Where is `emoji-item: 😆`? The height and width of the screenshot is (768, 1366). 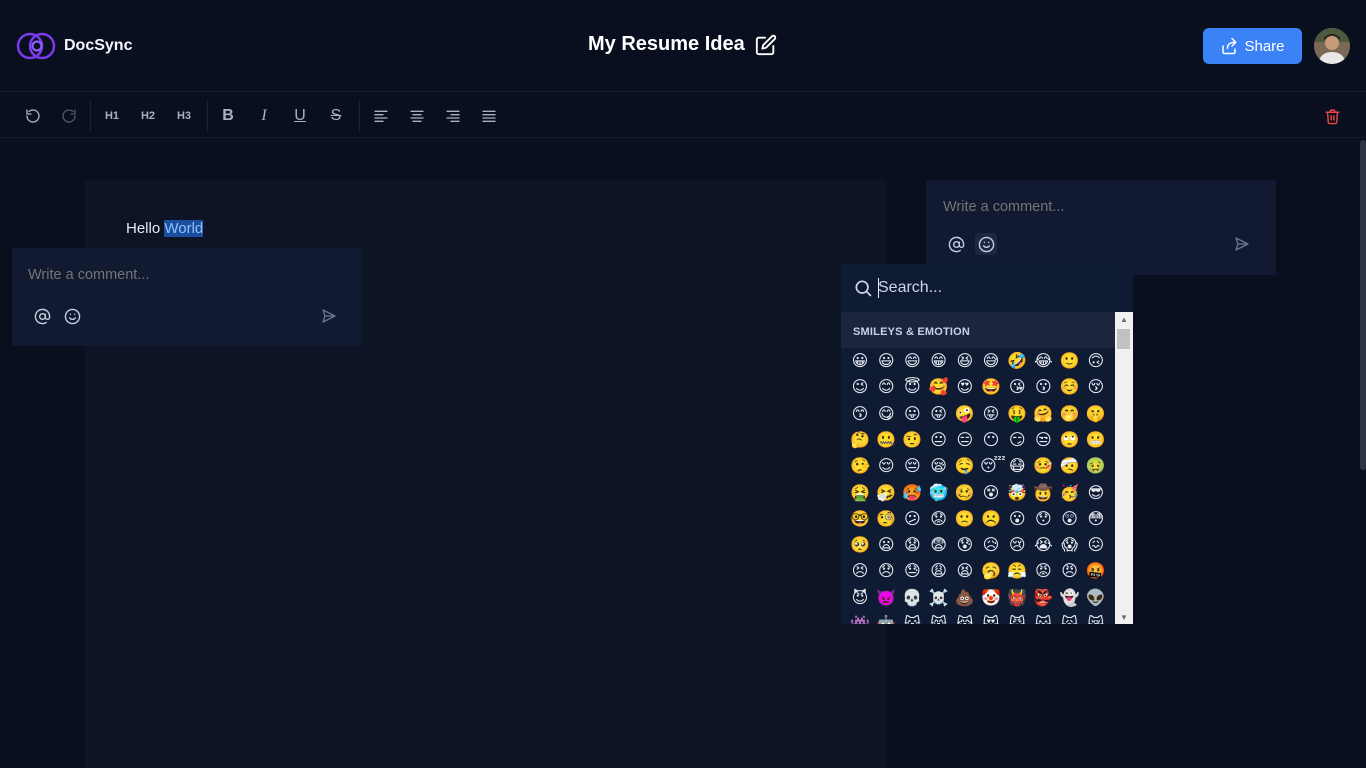 emoji-item: 😆 is located at coordinates (965, 361).